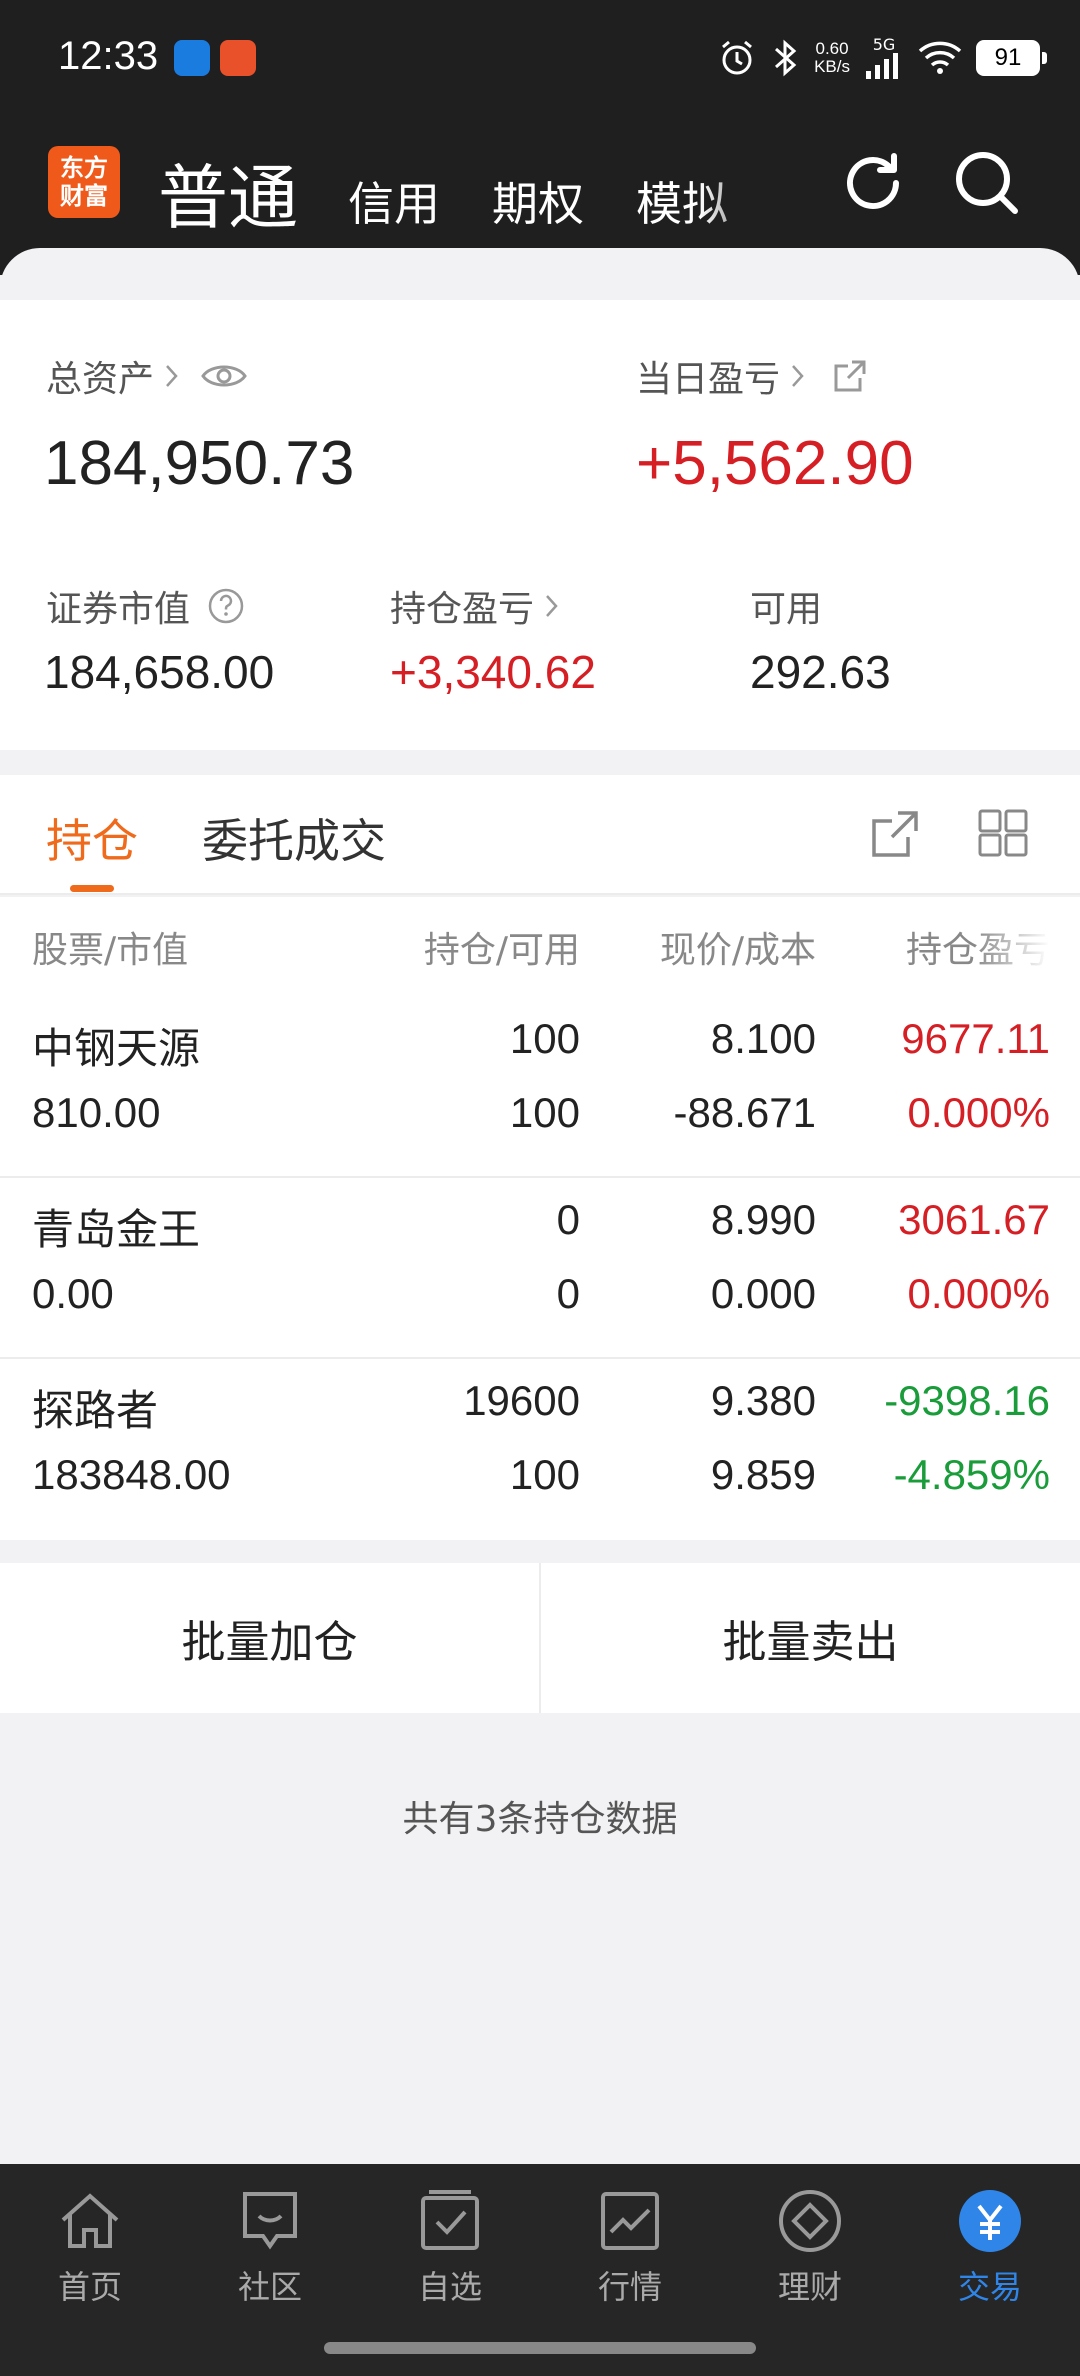 The width and height of the screenshot is (1080, 2376). I want to click on market-chart-icon, so click(630, 2221).